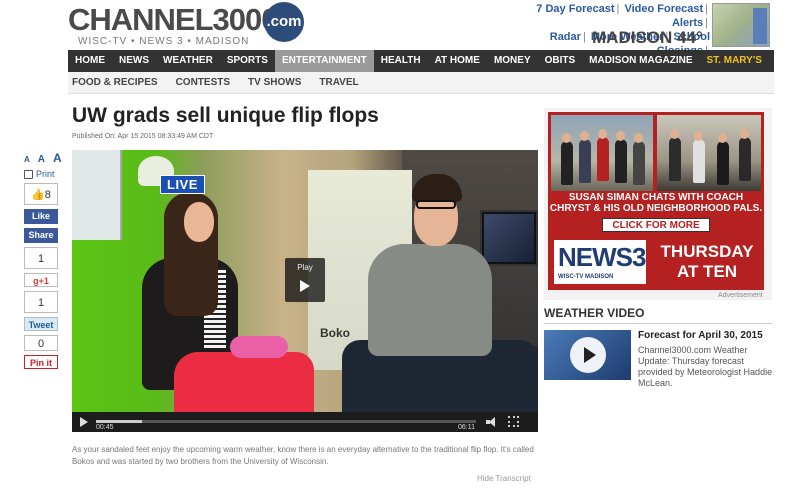 The height and width of the screenshot is (490, 800). I want to click on printer-icon, so click(28, 174).